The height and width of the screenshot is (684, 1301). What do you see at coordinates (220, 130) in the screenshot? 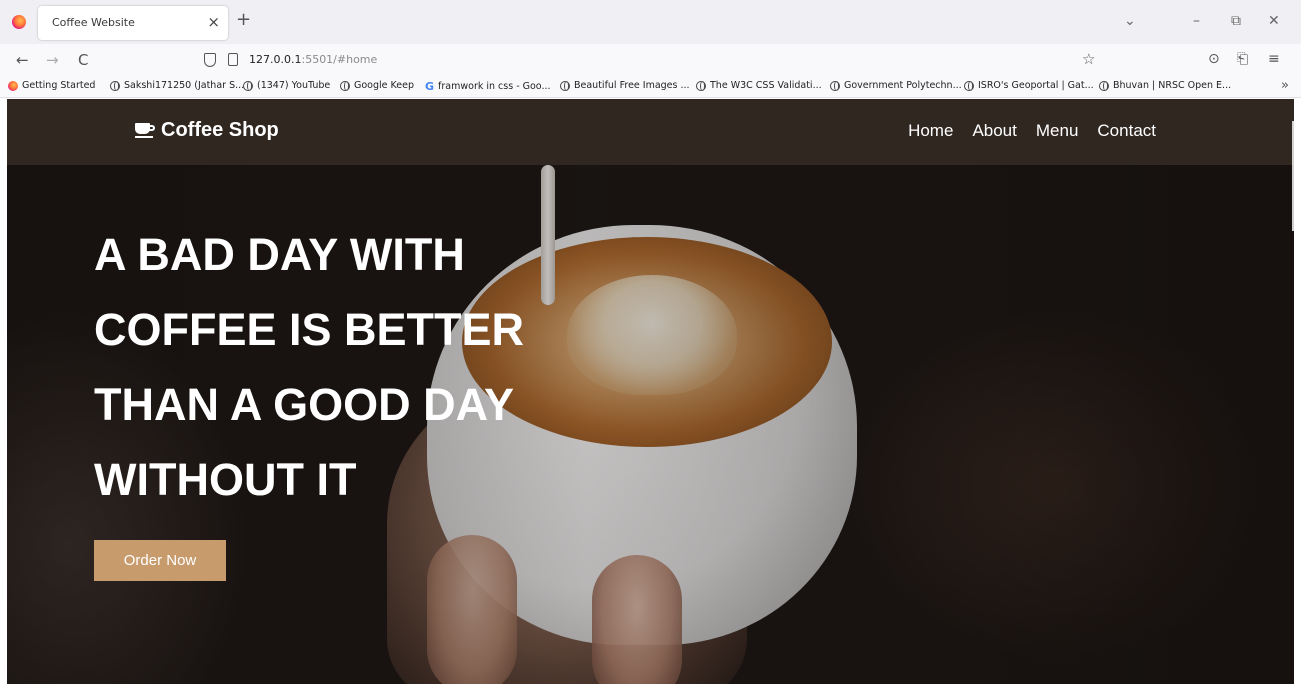
I see `logo-text: Coffee Shop` at bounding box center [220, 130].